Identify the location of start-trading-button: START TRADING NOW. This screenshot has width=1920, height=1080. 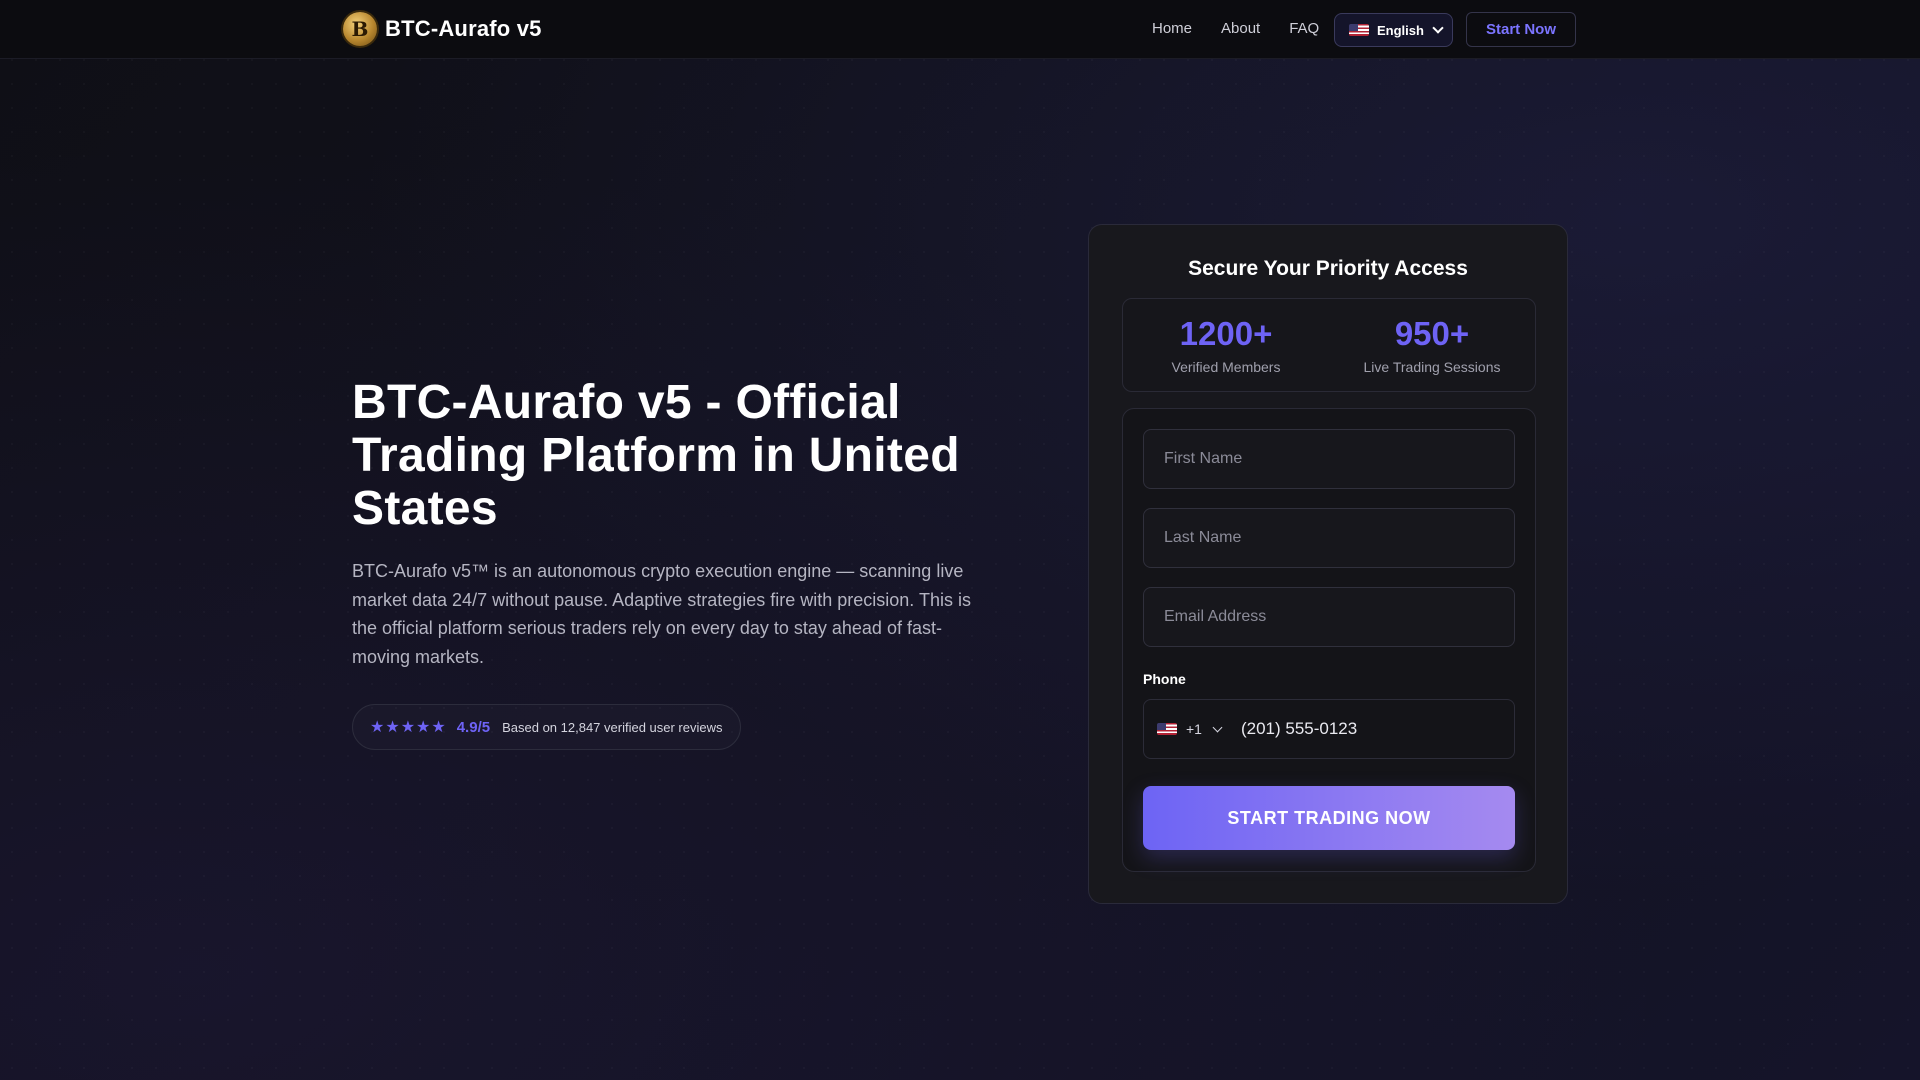
(1329, 818).